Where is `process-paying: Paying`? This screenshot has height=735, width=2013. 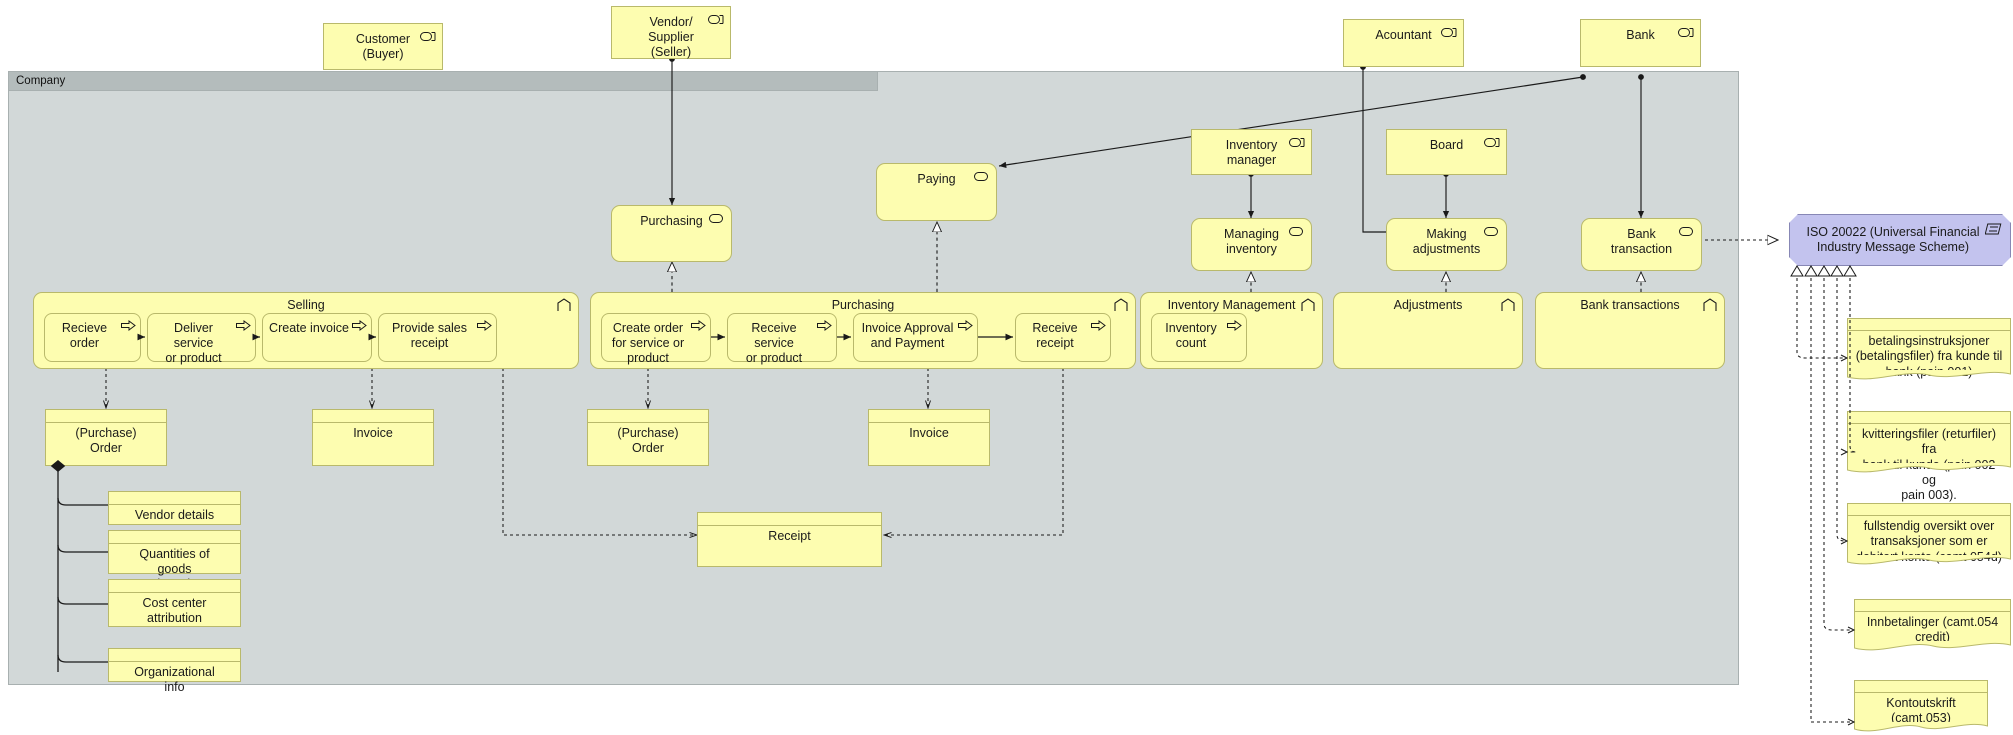 process-paying: Paying is located at coordinates (936, 192).